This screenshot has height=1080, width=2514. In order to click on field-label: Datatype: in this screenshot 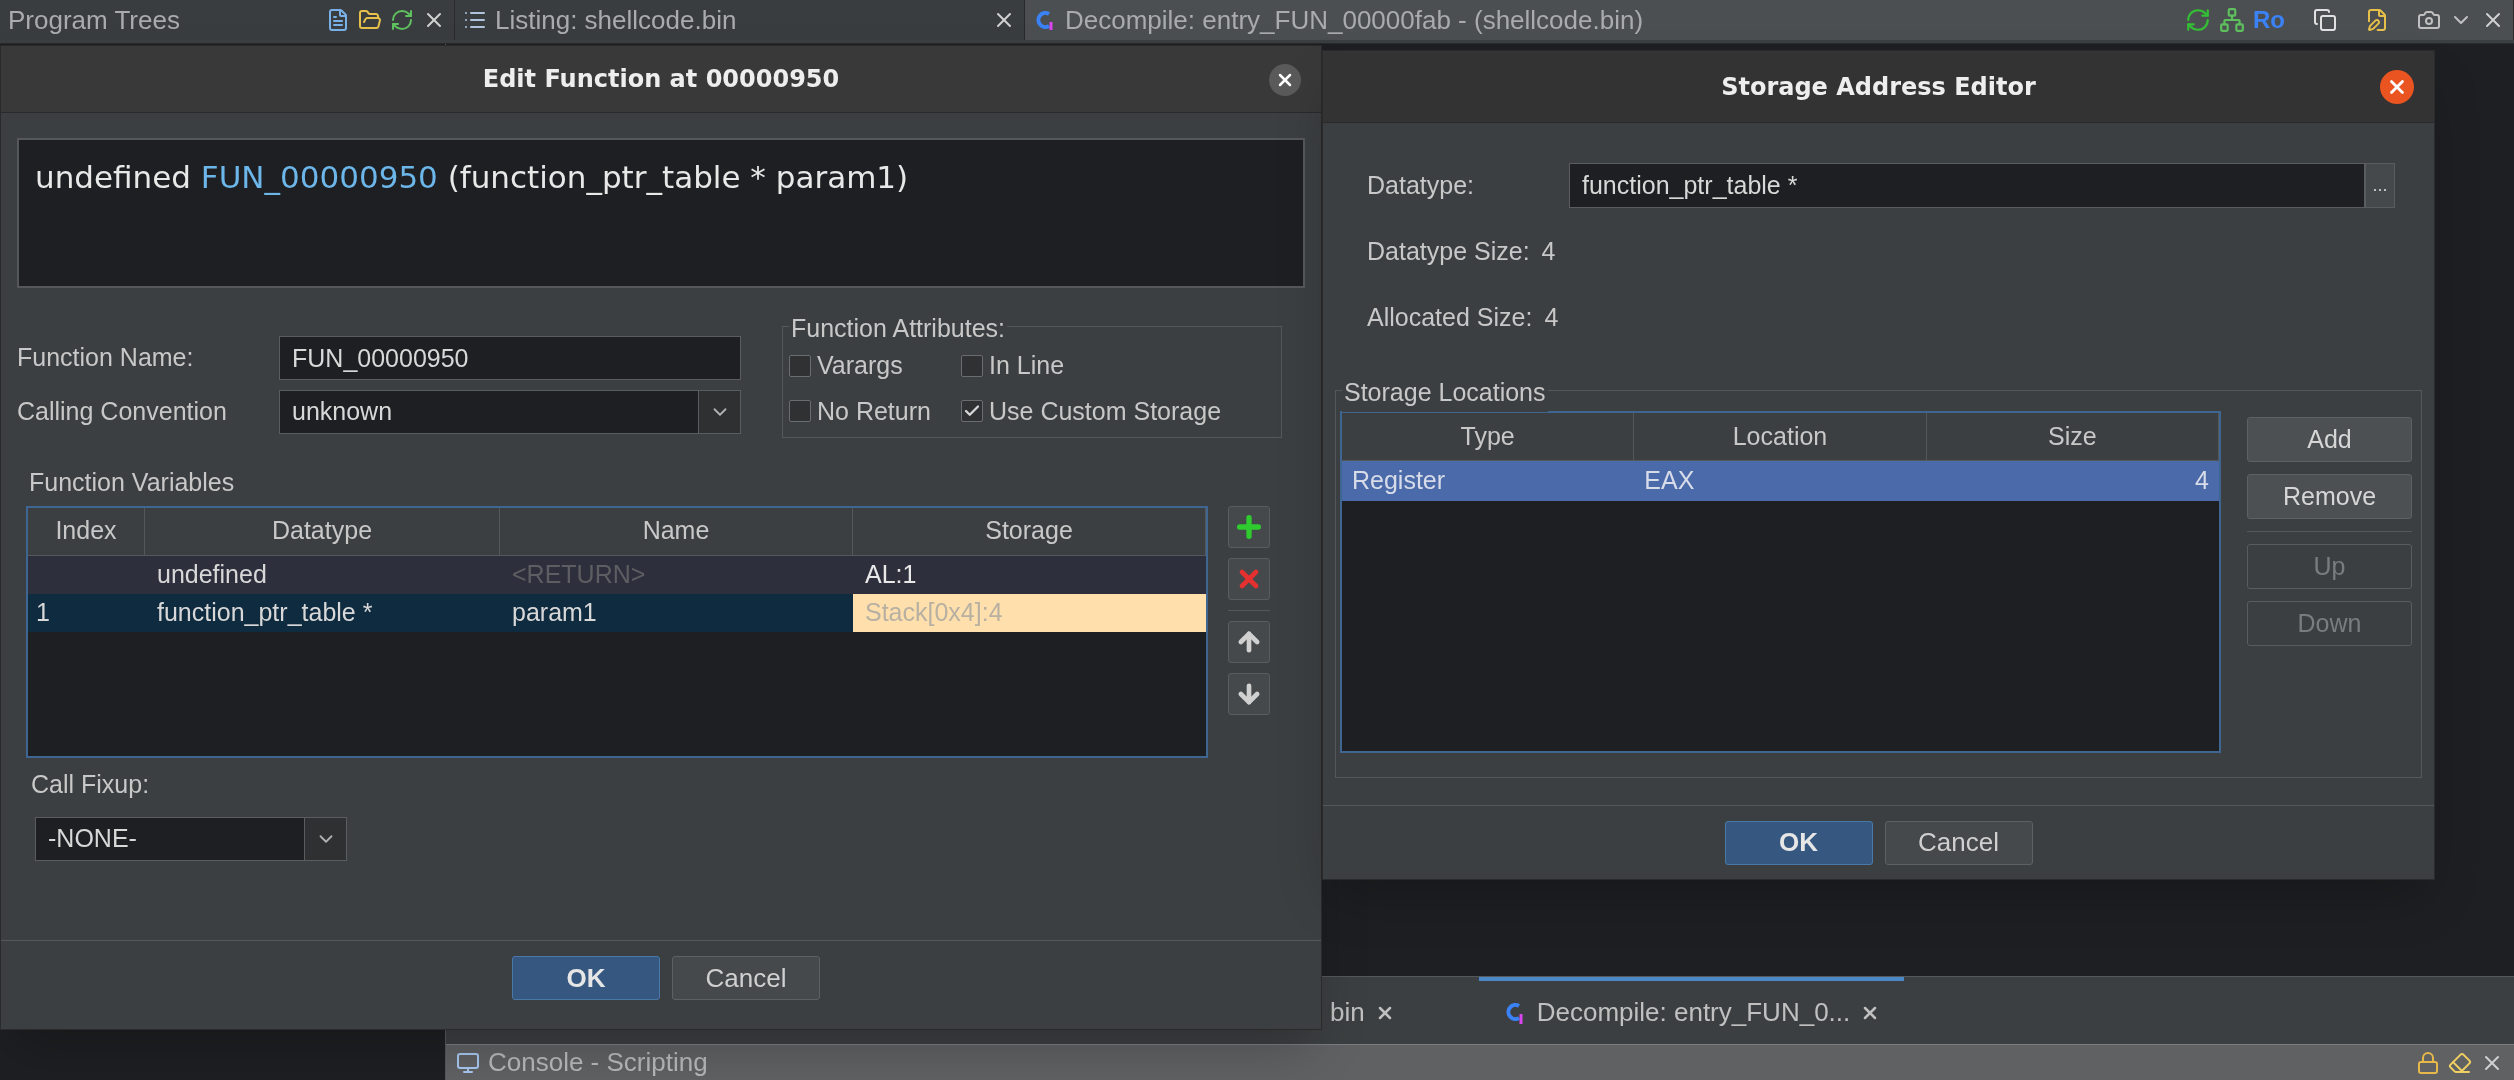, I will do `click(1421, 185)`.